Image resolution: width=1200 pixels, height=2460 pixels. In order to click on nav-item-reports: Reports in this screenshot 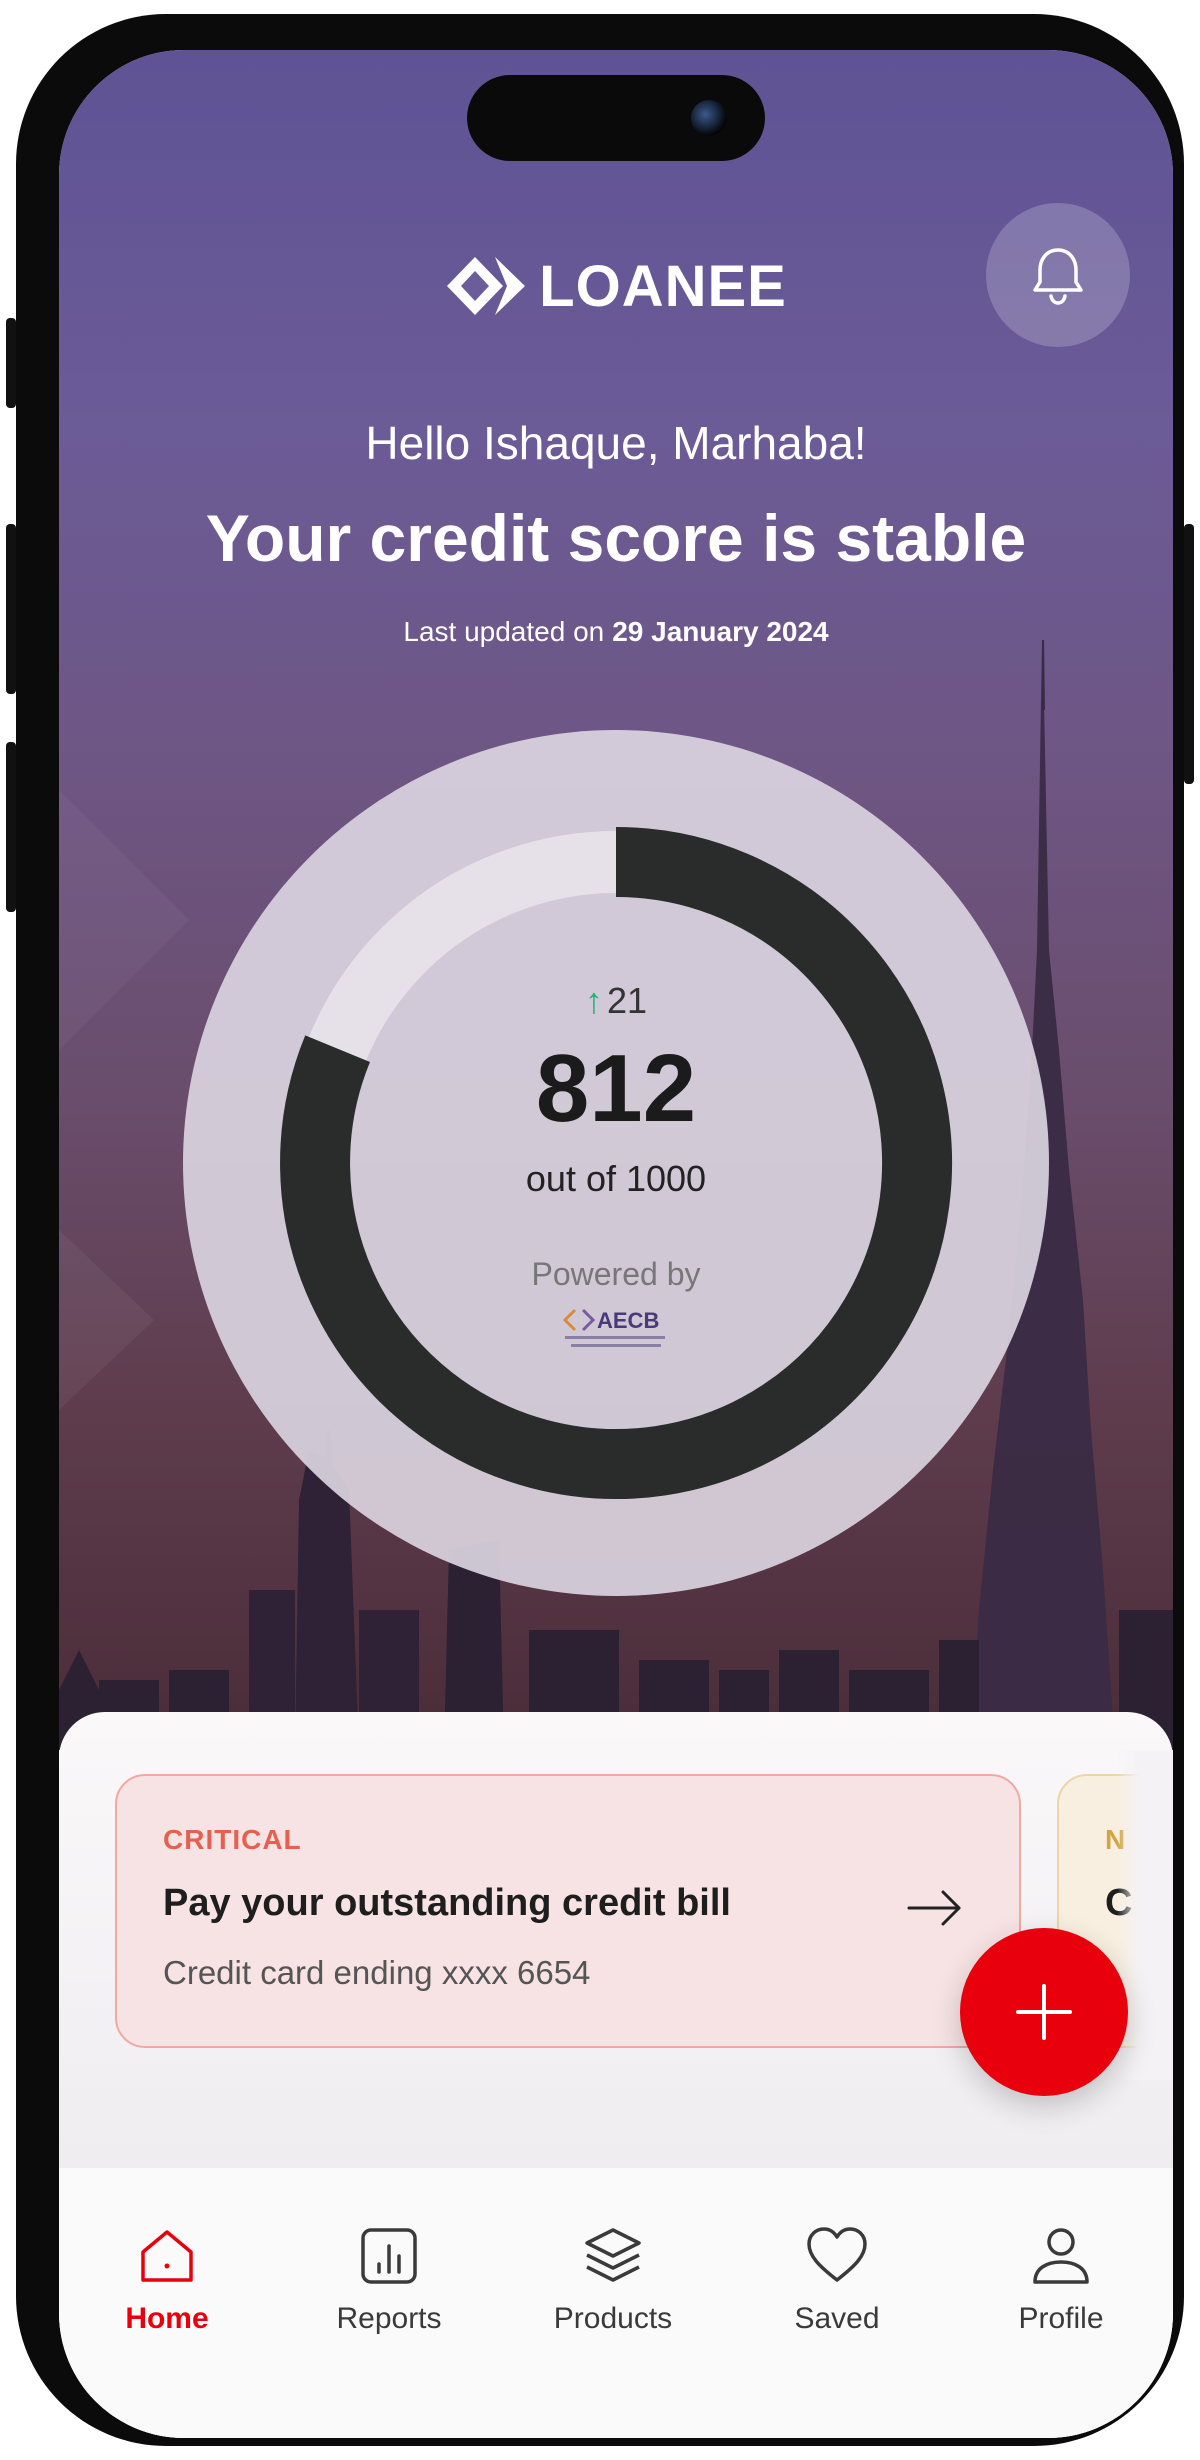, I will do `click(389, 2280)`.